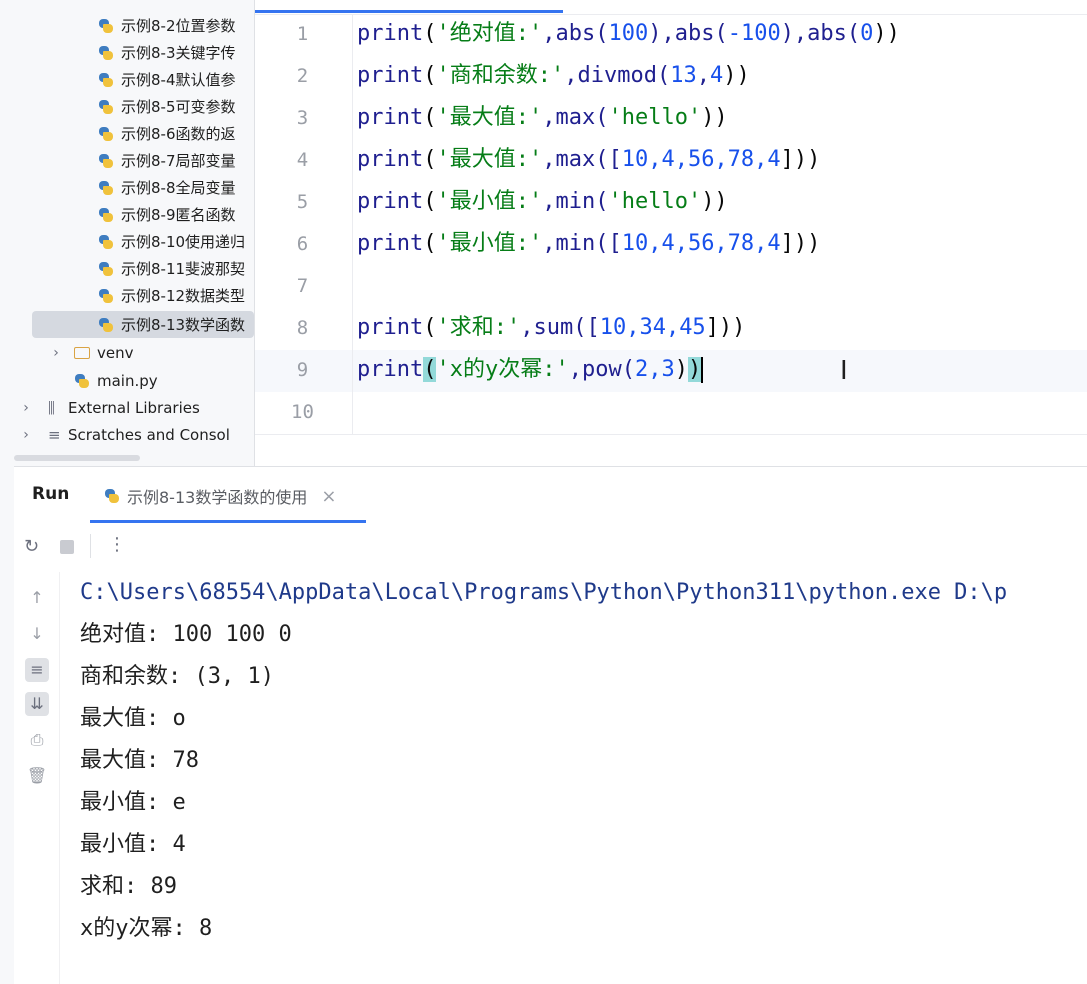  What do you see at coordinates (7, 492) in the screenshot?
I see `left-strip` at bounding box center [7, 492].